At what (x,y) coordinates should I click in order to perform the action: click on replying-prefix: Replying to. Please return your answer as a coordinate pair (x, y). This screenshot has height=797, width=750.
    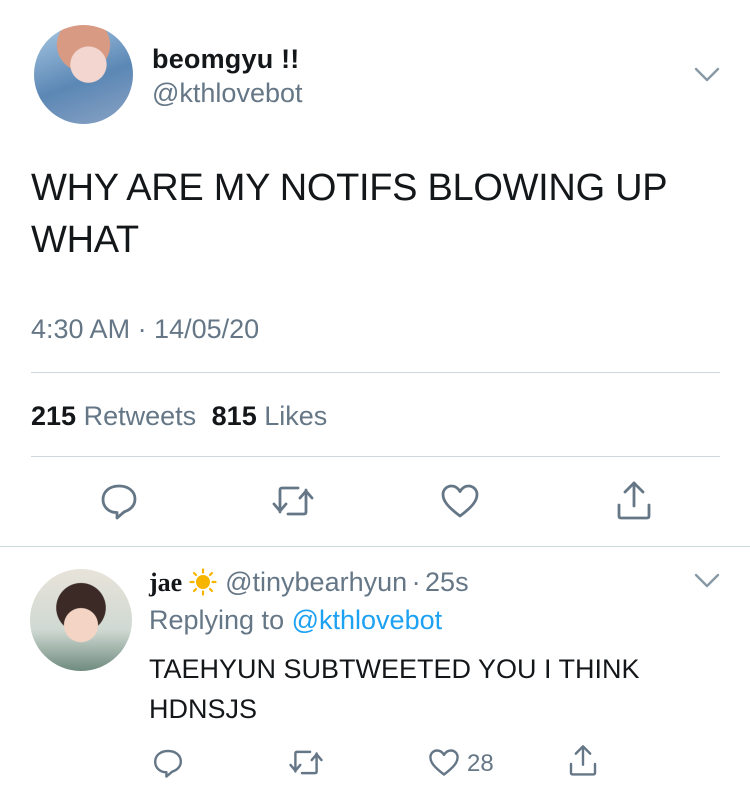
    Looking at the image, I should click on (217, 620).